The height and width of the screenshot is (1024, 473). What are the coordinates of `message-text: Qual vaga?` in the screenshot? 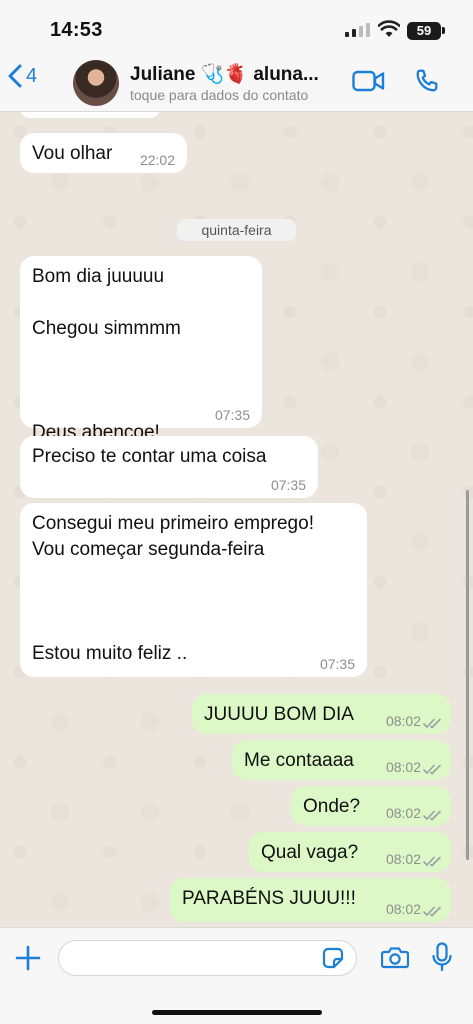 It's located at (310, 852).